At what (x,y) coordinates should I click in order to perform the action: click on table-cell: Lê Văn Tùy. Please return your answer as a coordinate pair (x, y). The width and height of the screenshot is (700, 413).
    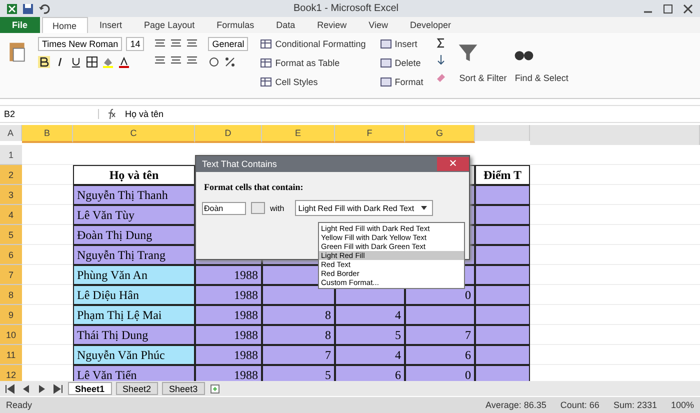
    Looking at the image, I should click on (134, 215).